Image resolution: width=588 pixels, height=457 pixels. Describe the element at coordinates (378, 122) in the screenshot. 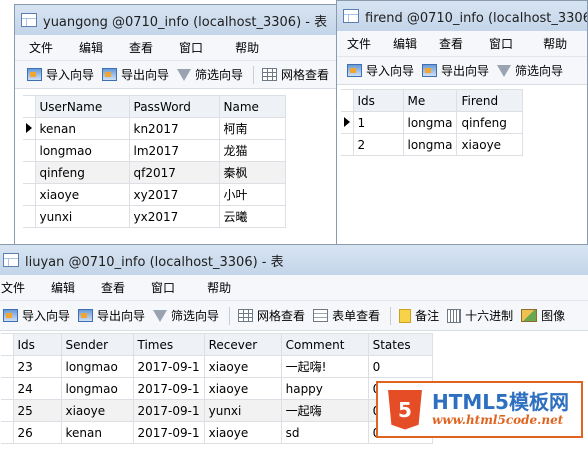

I see `table-cell: 1` at that location.